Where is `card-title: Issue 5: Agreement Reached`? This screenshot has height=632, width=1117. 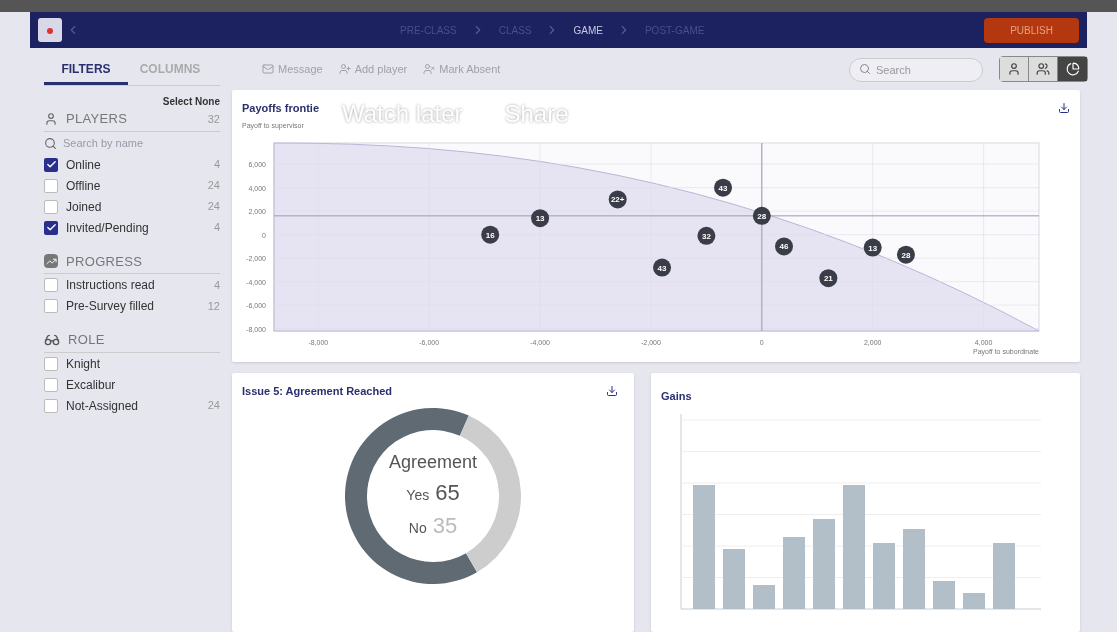 card-title: Issue 5: Agreement Reached is located at coordinates (317, 391).